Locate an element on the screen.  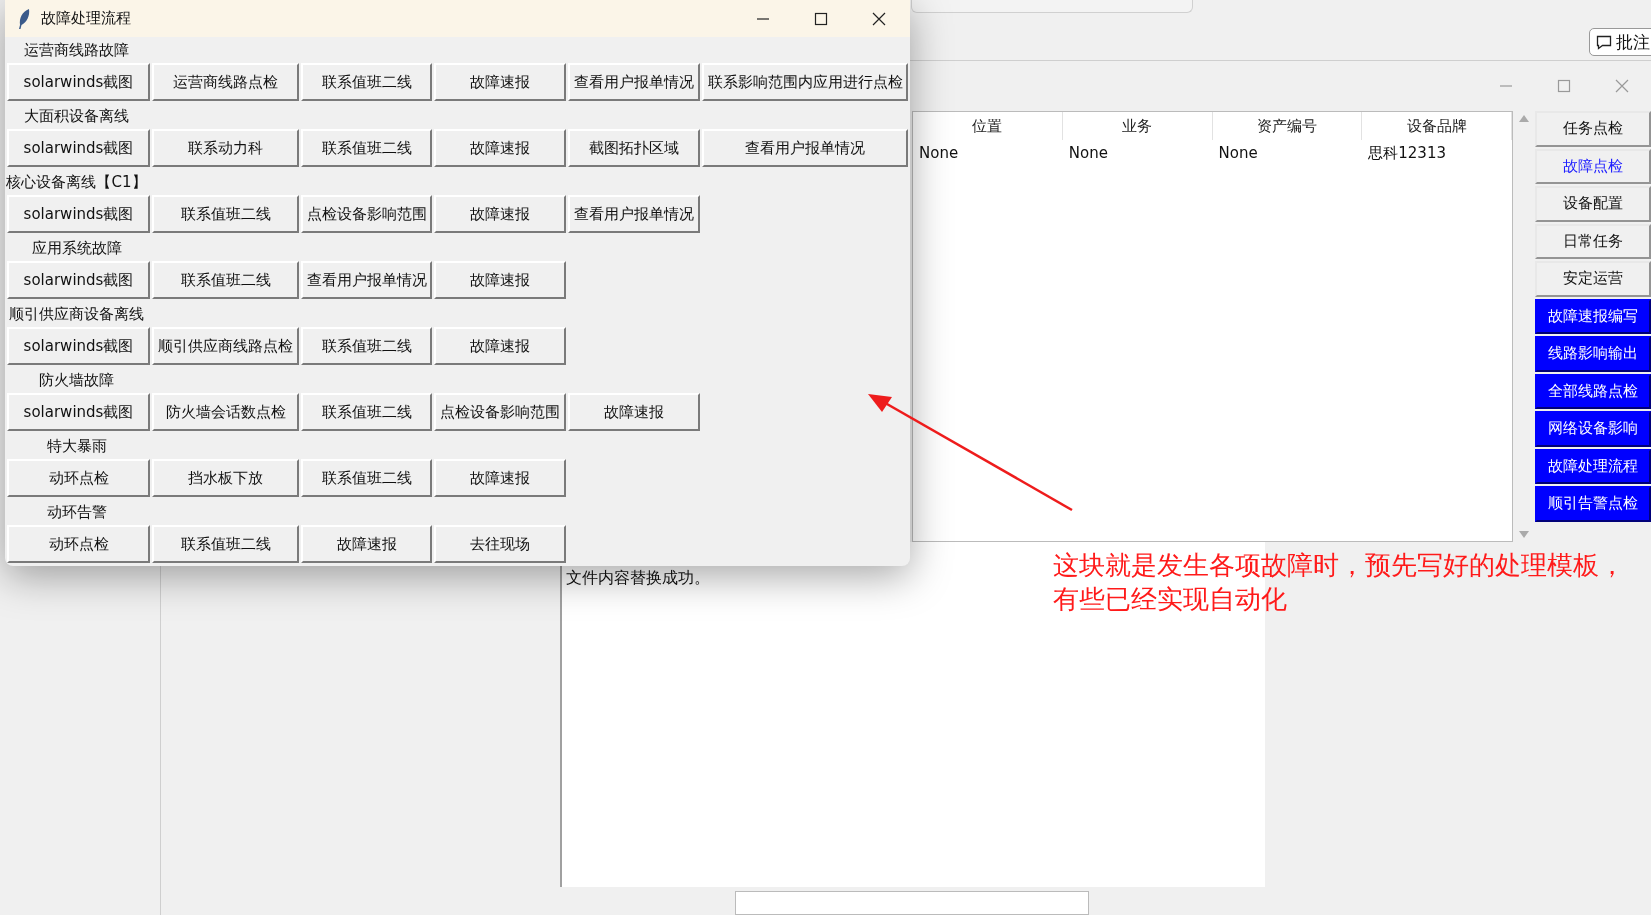
action-button: 顺引供应商线路点检 is located at coordinates (225, 346).